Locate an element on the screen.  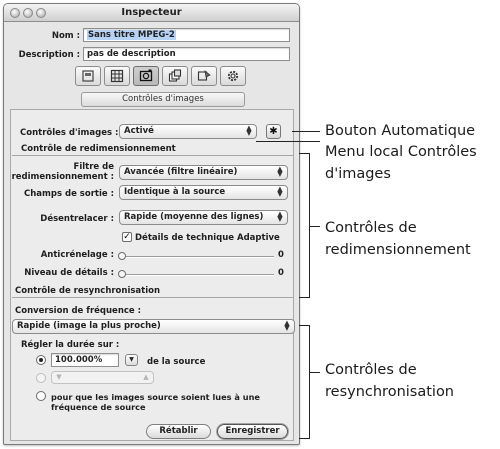
resync-section-header: Contrôle de resynchronisation is located at coordinates (88, 291).